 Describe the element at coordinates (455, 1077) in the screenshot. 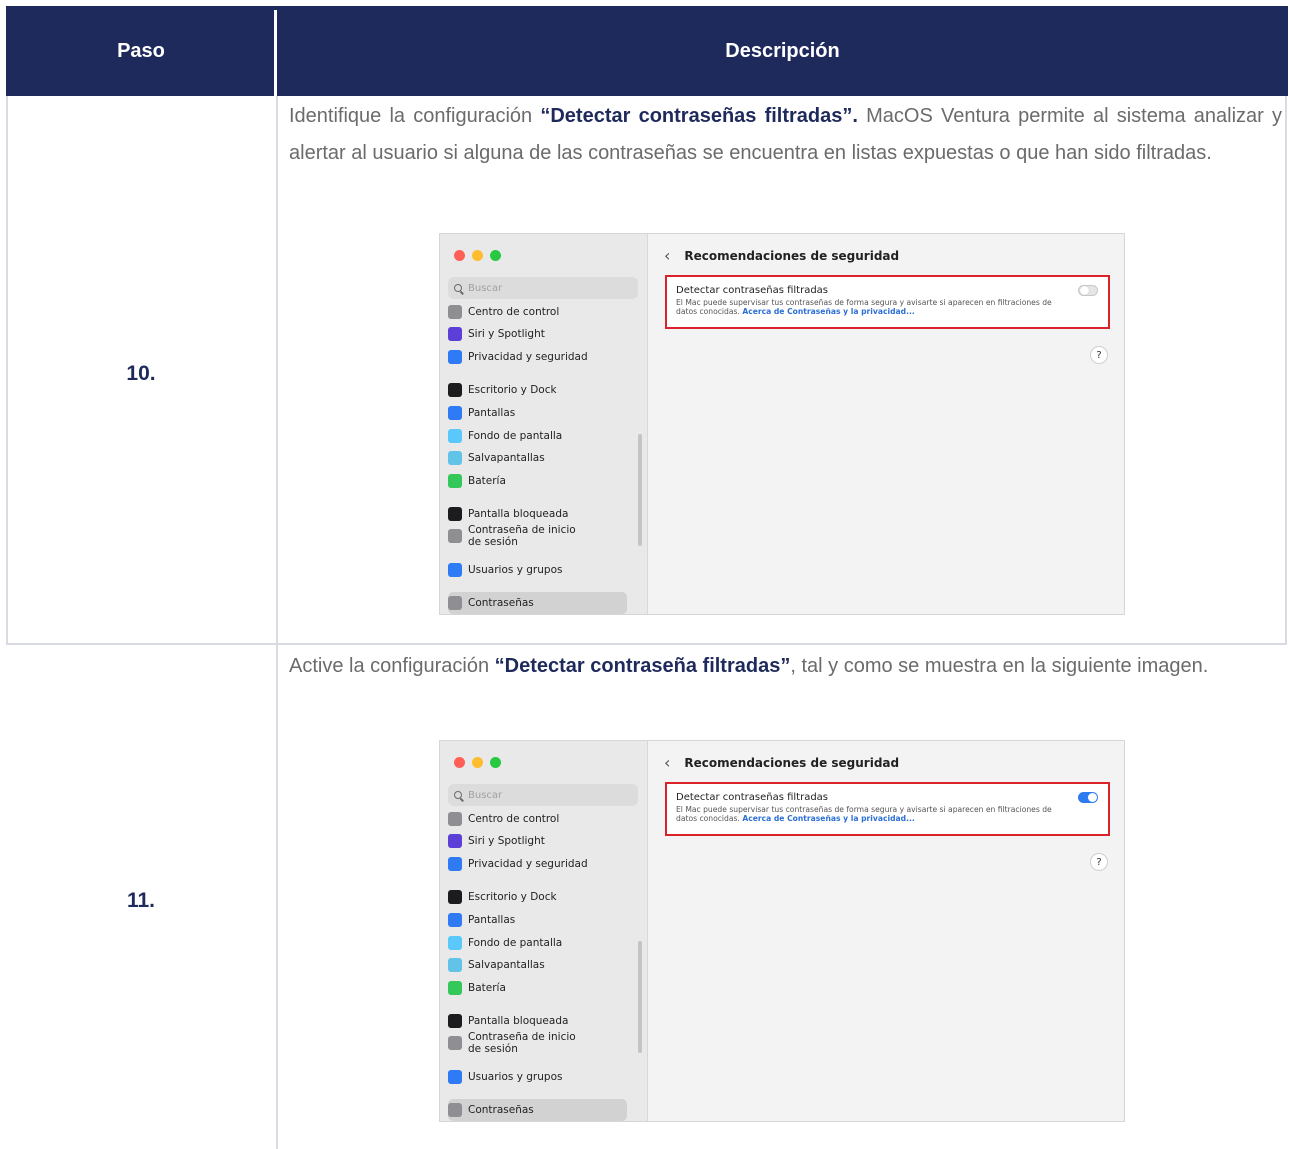

I see `users-icon` at that location.